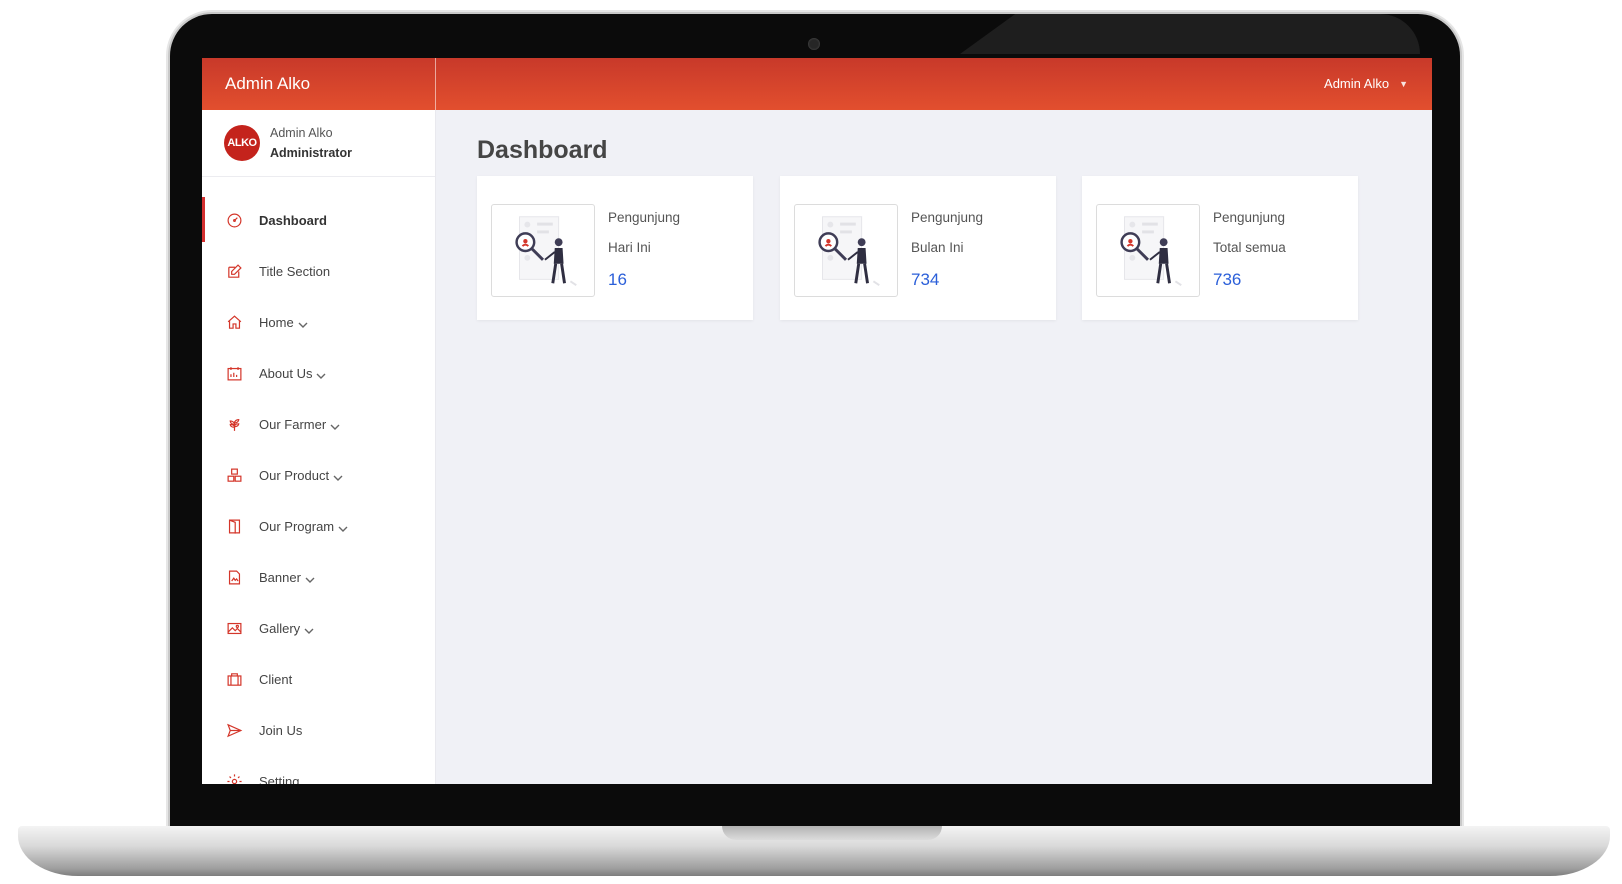 This screenshot has width=1622, height=884. I want to click on sidebar-item-setting: Setting, so click(318, 770).